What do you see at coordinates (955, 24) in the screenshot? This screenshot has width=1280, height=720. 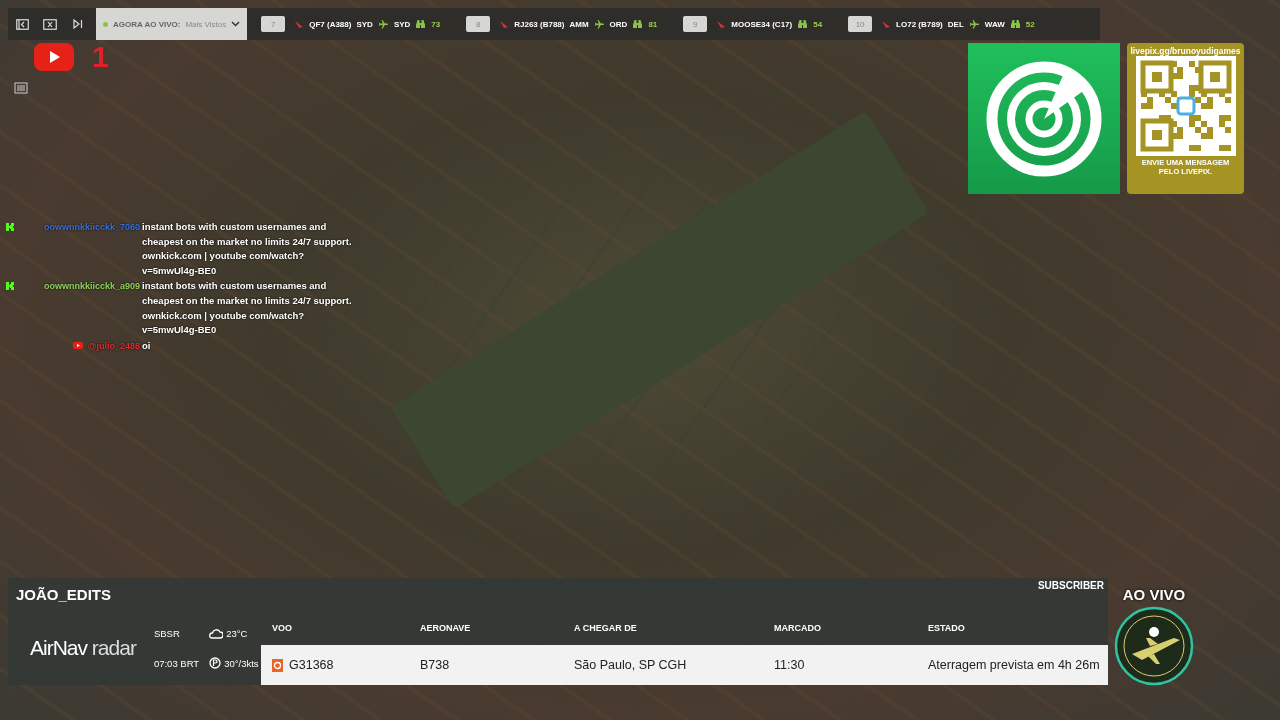 I see `origin-code: DEL` at bounding box center [955, 24].